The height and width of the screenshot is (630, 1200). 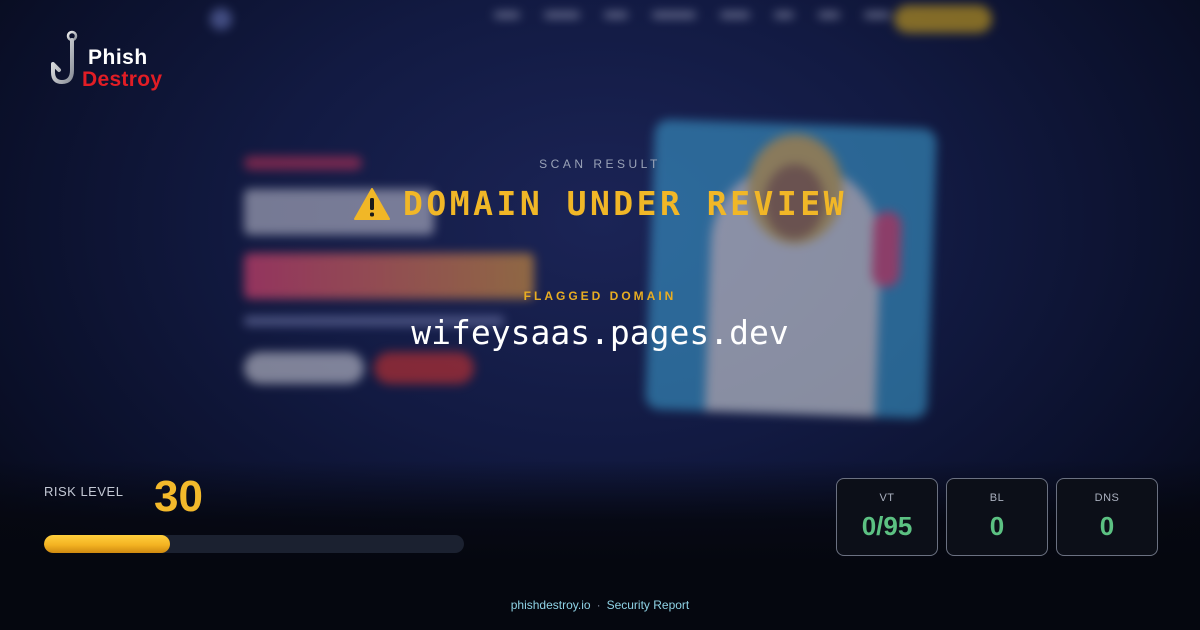 What do you see at coordinates (887, 526) in the screenshot?
I see `stat-value-vt: 0/95` at bounding box center [887, 526].